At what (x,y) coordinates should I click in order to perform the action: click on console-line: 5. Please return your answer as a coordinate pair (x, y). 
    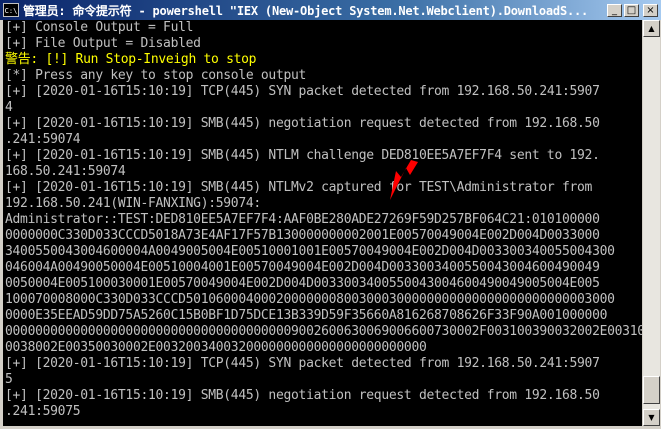
    Looking at the image, I should click on (9, 379).